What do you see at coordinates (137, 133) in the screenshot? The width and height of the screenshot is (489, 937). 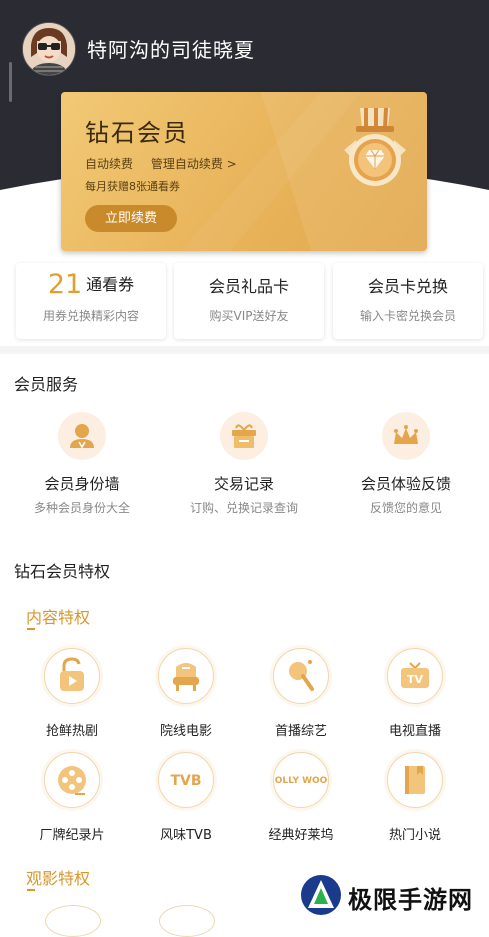 I see `vip-card-title: 钻石会员` at bounding box center [137, 133].